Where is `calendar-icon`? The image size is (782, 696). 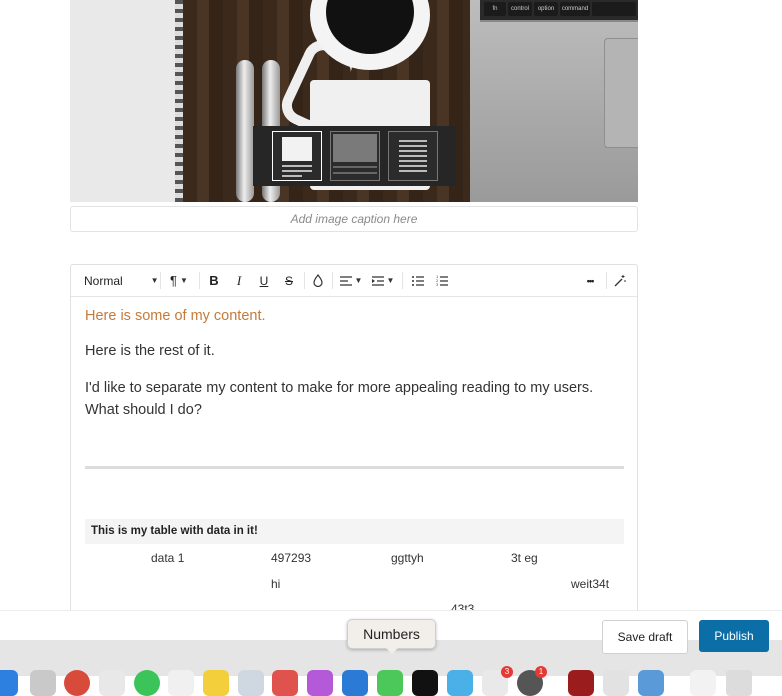
calendar-icon is located at coordinates (181, 683).